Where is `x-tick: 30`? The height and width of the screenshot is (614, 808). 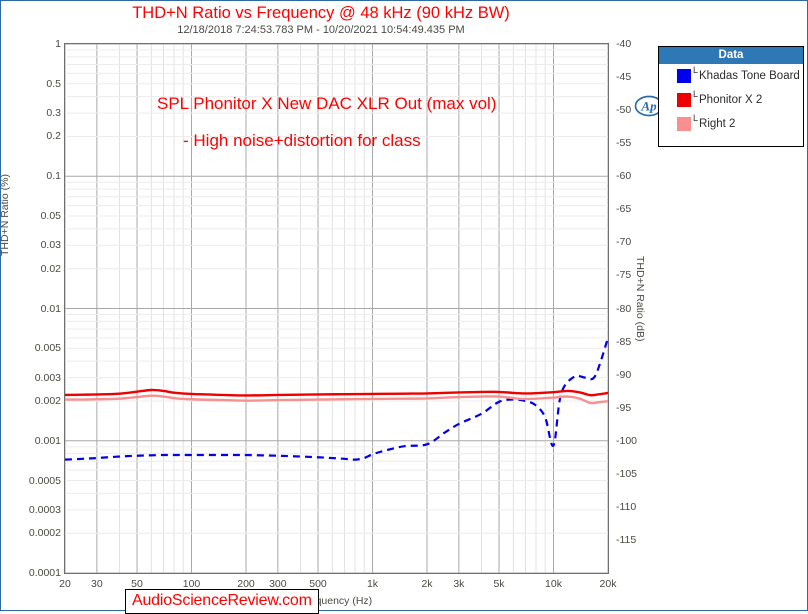 x-tick: 30 is located at coordinates (97, 584).